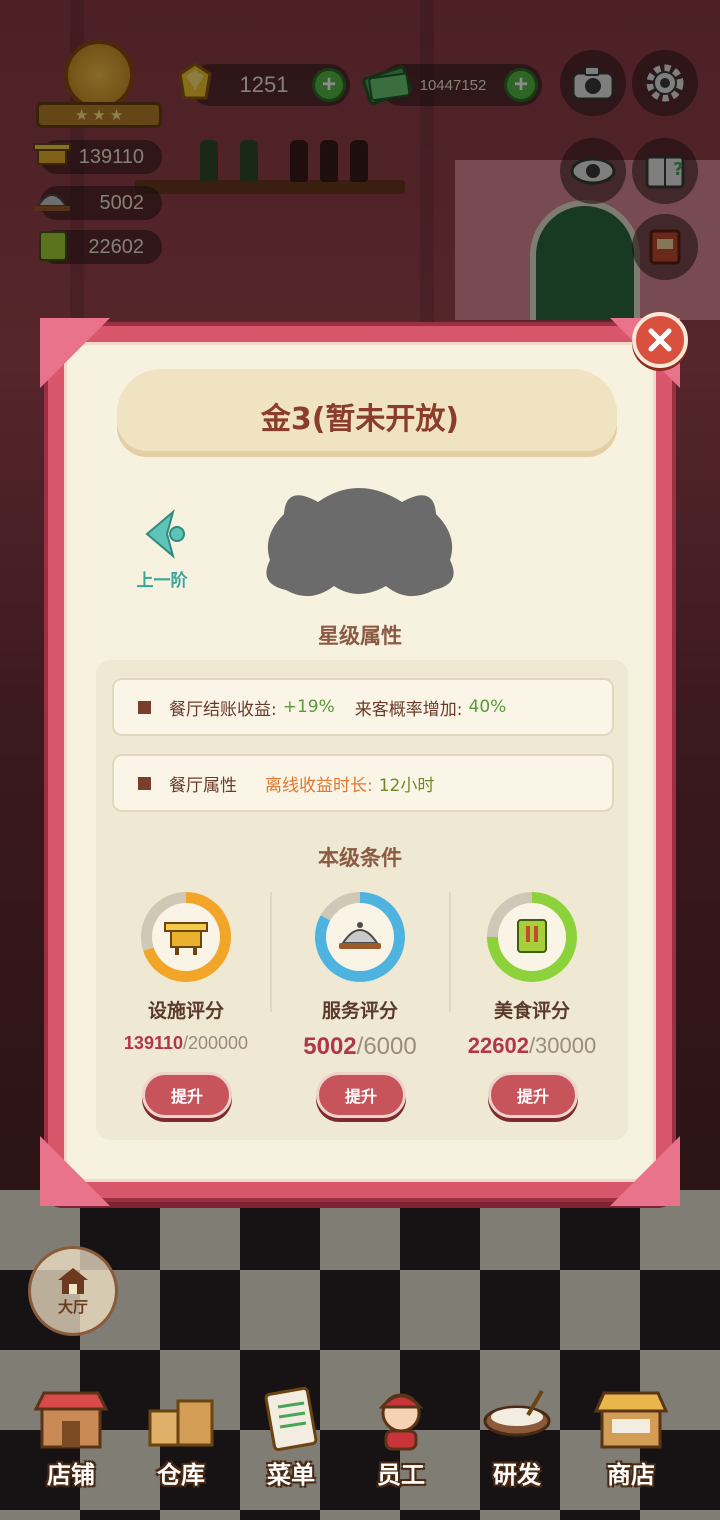 The height and width of the screenshot is (1520, 720). I want to click on shop-stall-icon, so click(631, 1420).